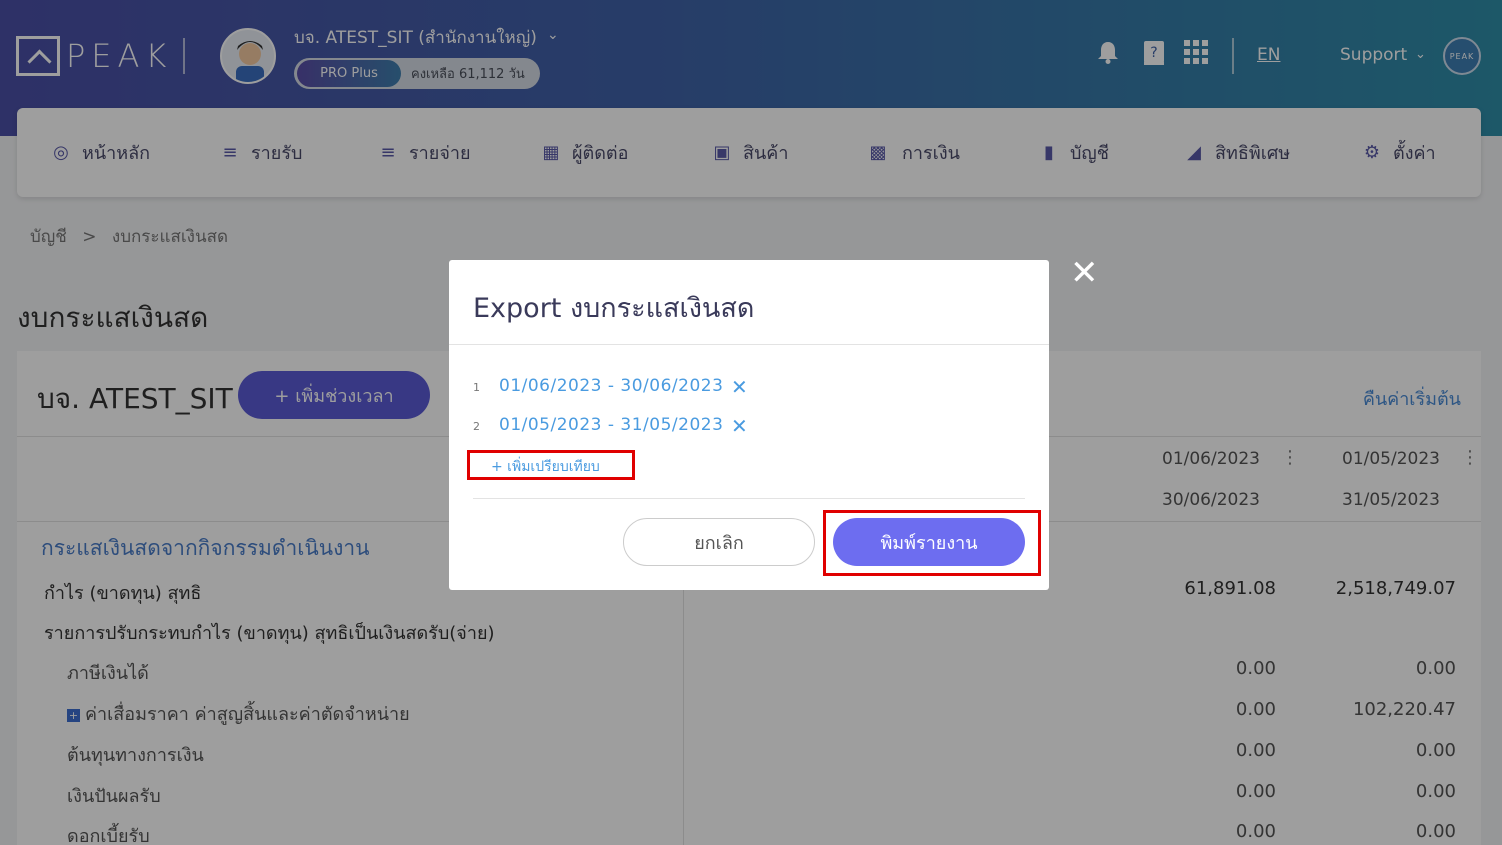 The height and width of the screenshot is (845, 1502). What do you see at coordinates (614, 308) in the screenshot?
I see `modal-title: Export งบกระแสเงินสด` at bounding box center [614, 308].